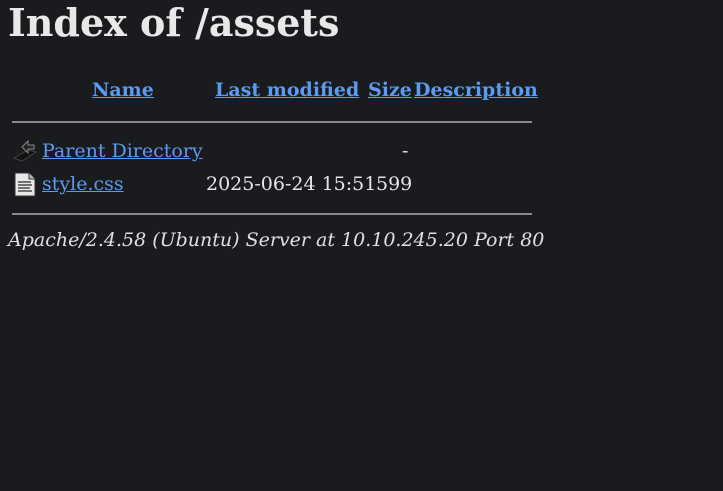  Describe the element at coordinates (291, 184) in the screenshot. I see `last-modified-value: 2025-06-24 15:51` at that location.